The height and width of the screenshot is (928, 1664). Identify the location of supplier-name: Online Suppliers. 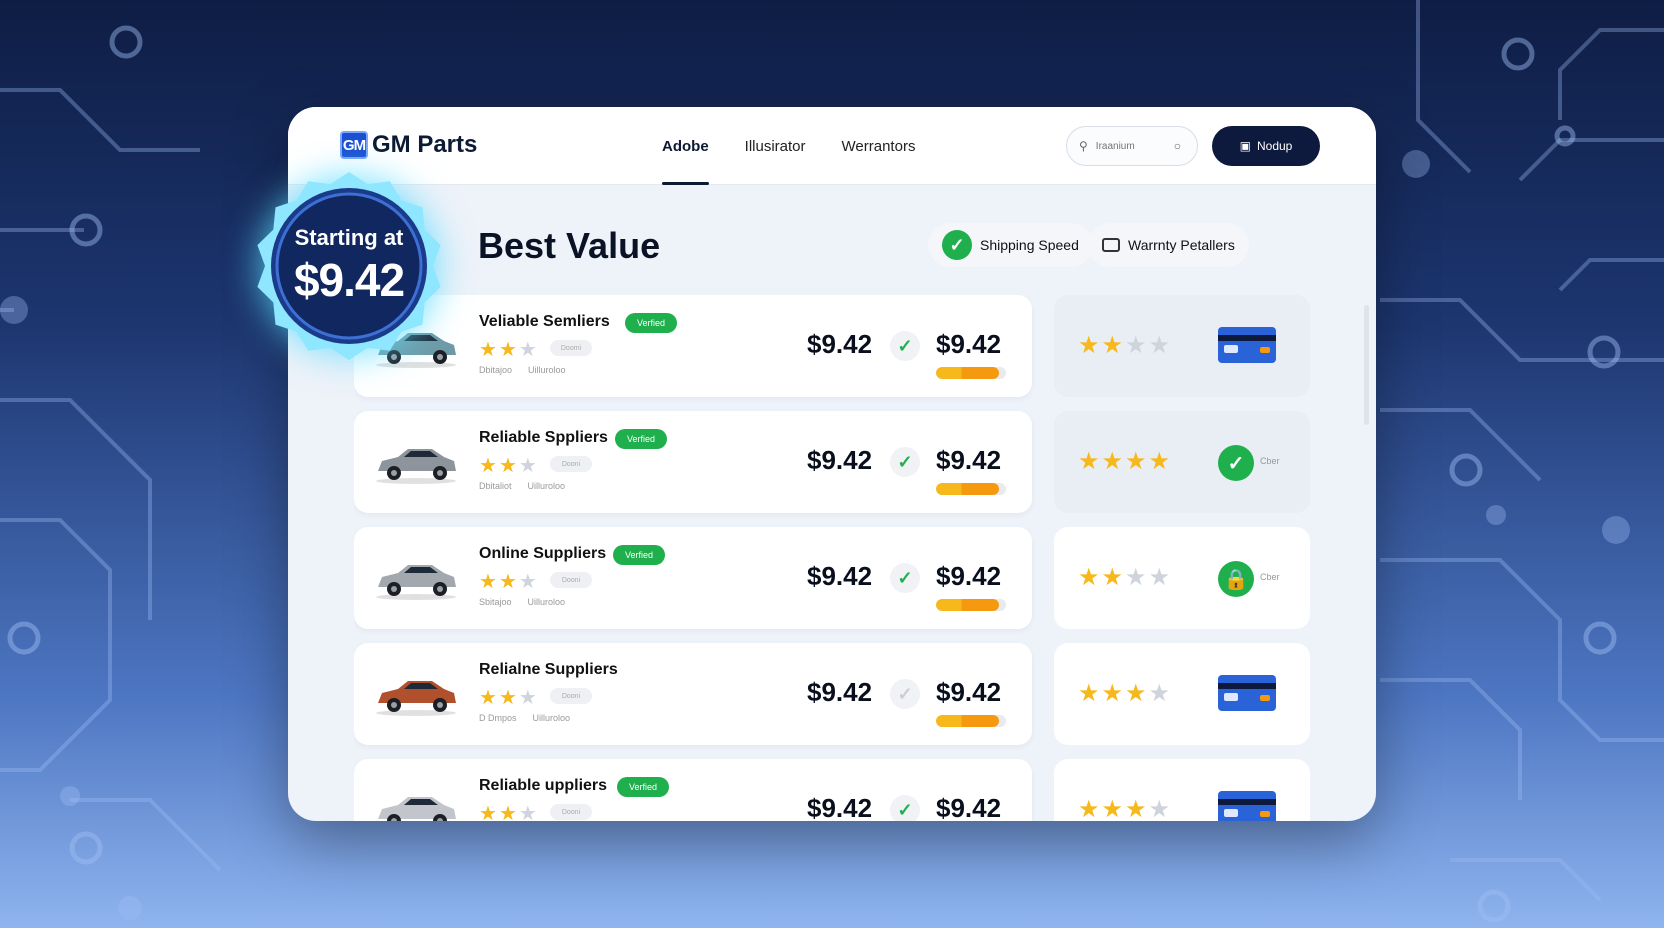
(543, 553).